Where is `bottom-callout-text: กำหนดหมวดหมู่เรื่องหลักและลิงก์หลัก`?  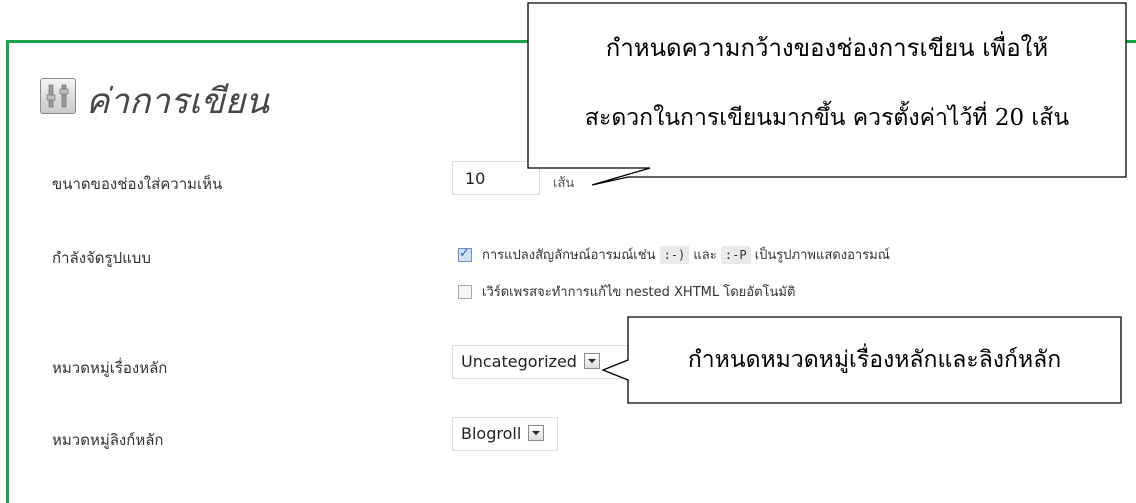
bottom-callout-text: กำหนดหมวดหมู่เรื่องหลักและลิงก์หลัก is located at coordinates (874, 360).